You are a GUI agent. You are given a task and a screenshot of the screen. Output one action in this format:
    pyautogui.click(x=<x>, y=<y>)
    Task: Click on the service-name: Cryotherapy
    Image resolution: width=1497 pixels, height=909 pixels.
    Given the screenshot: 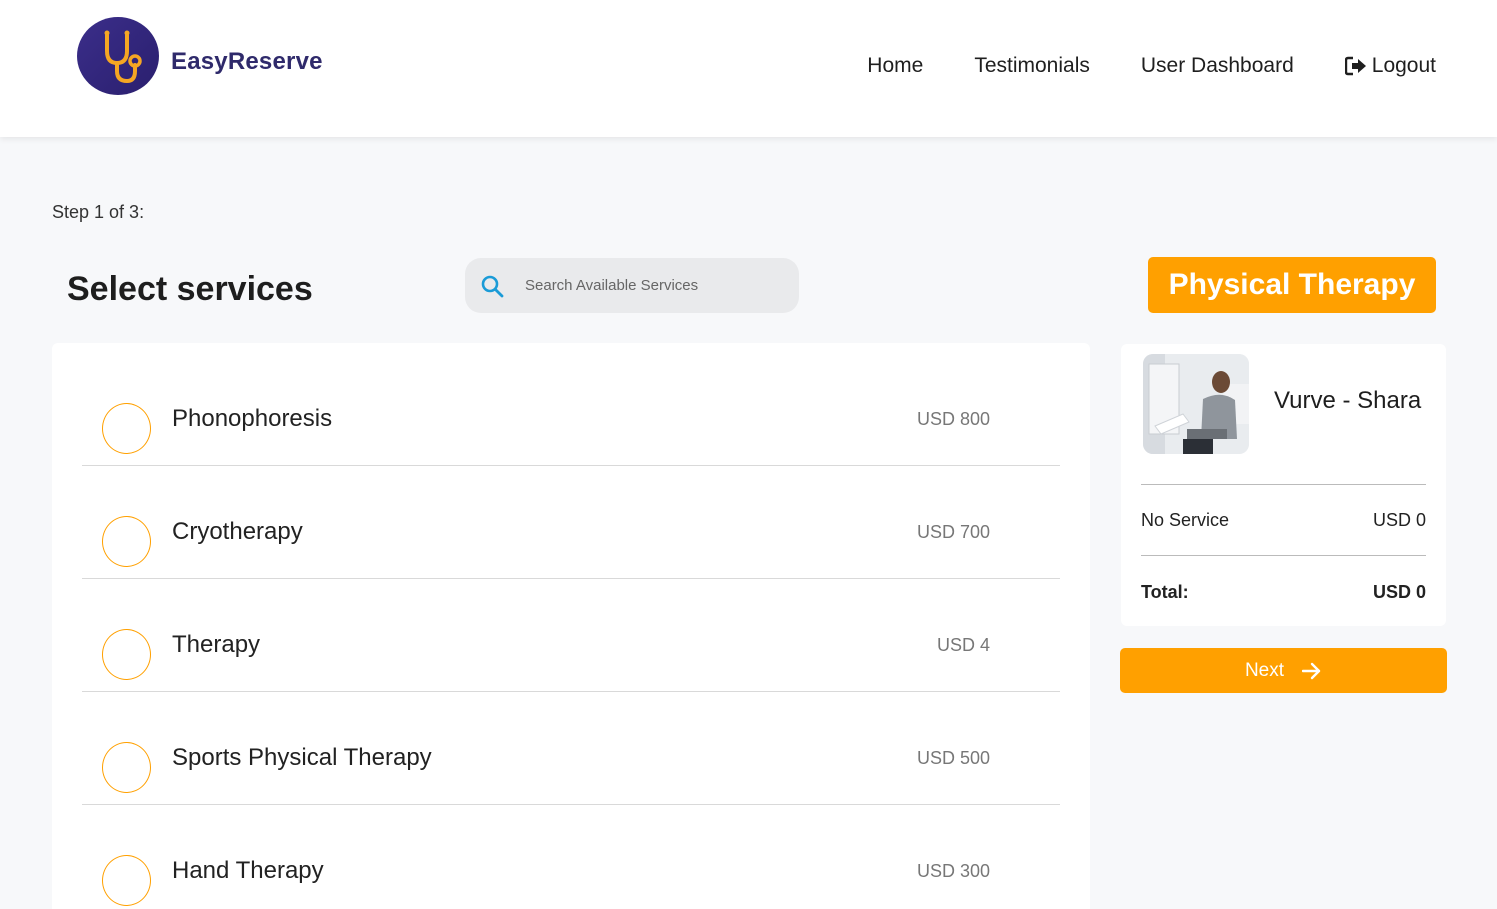 What is the action you would take?
    pyautogui.click(x=237, y=531)
    